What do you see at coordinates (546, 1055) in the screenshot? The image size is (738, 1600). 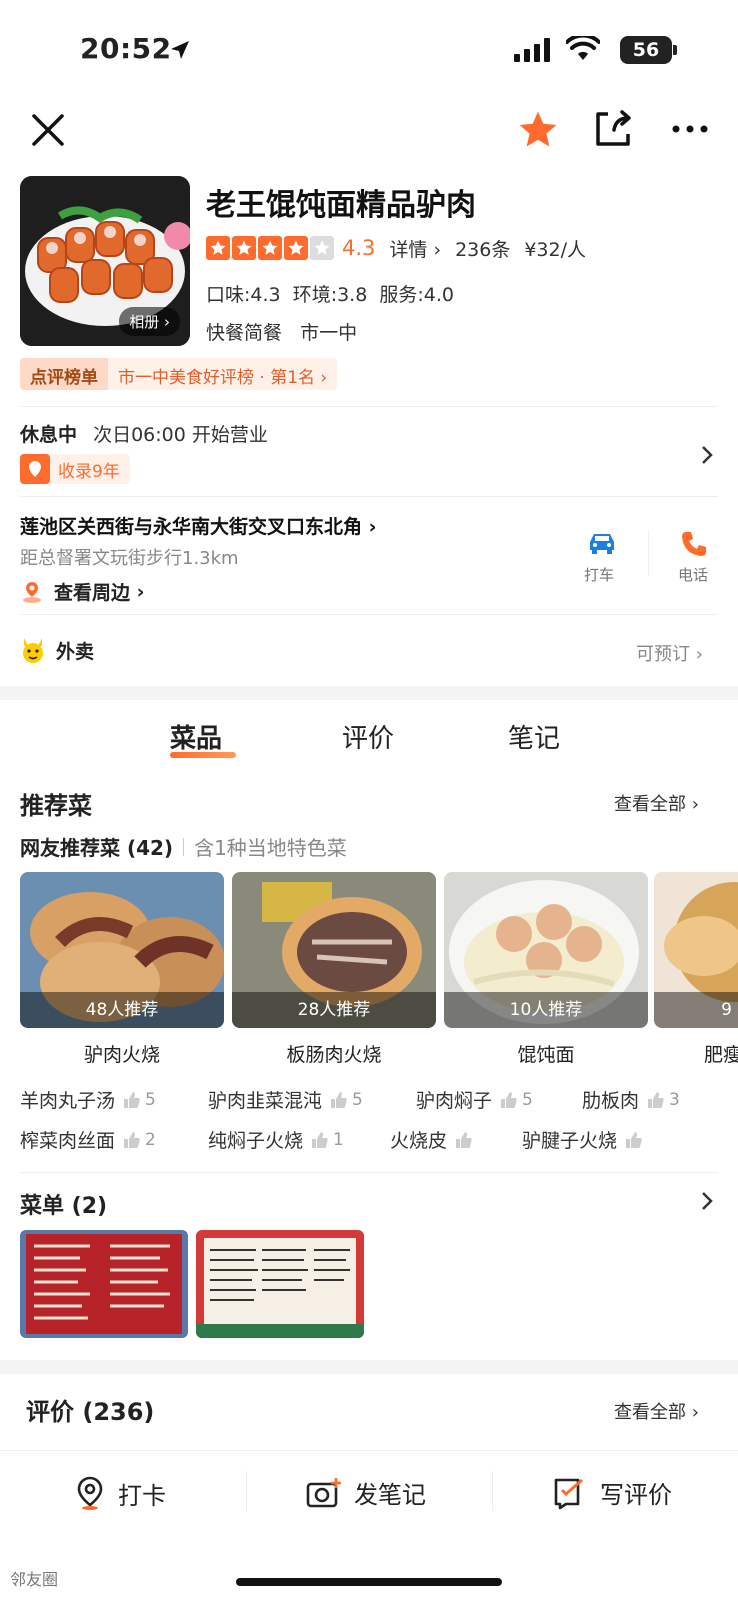 I see `dish-name: 馄饨面` at bounding box center [546, 1055].